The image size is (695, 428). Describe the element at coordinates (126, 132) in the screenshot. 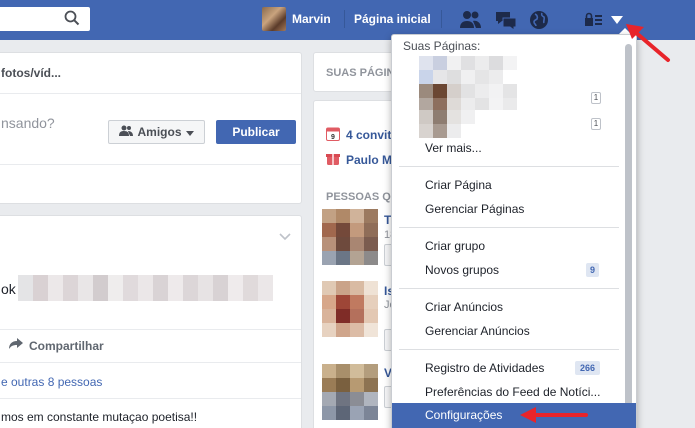

I see `friends-icon` at that location.